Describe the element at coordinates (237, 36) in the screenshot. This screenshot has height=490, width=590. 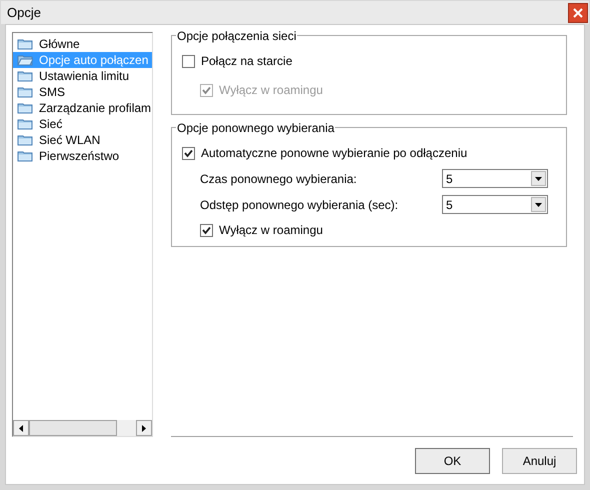
I see `group-title: Opcje połączenia sieci` at that location.